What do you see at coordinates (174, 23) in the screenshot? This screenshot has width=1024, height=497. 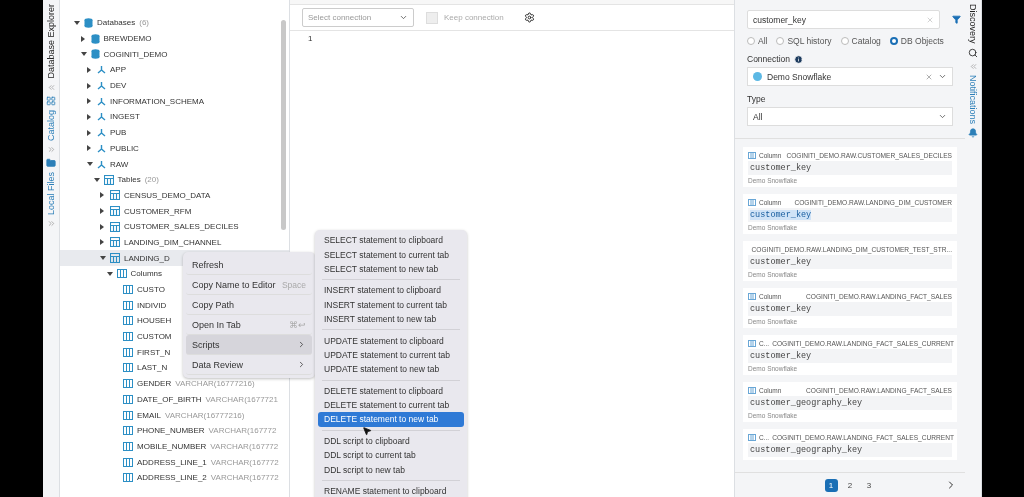 I see `tree-item: Databases (6)` at bounding box center [174, 23].